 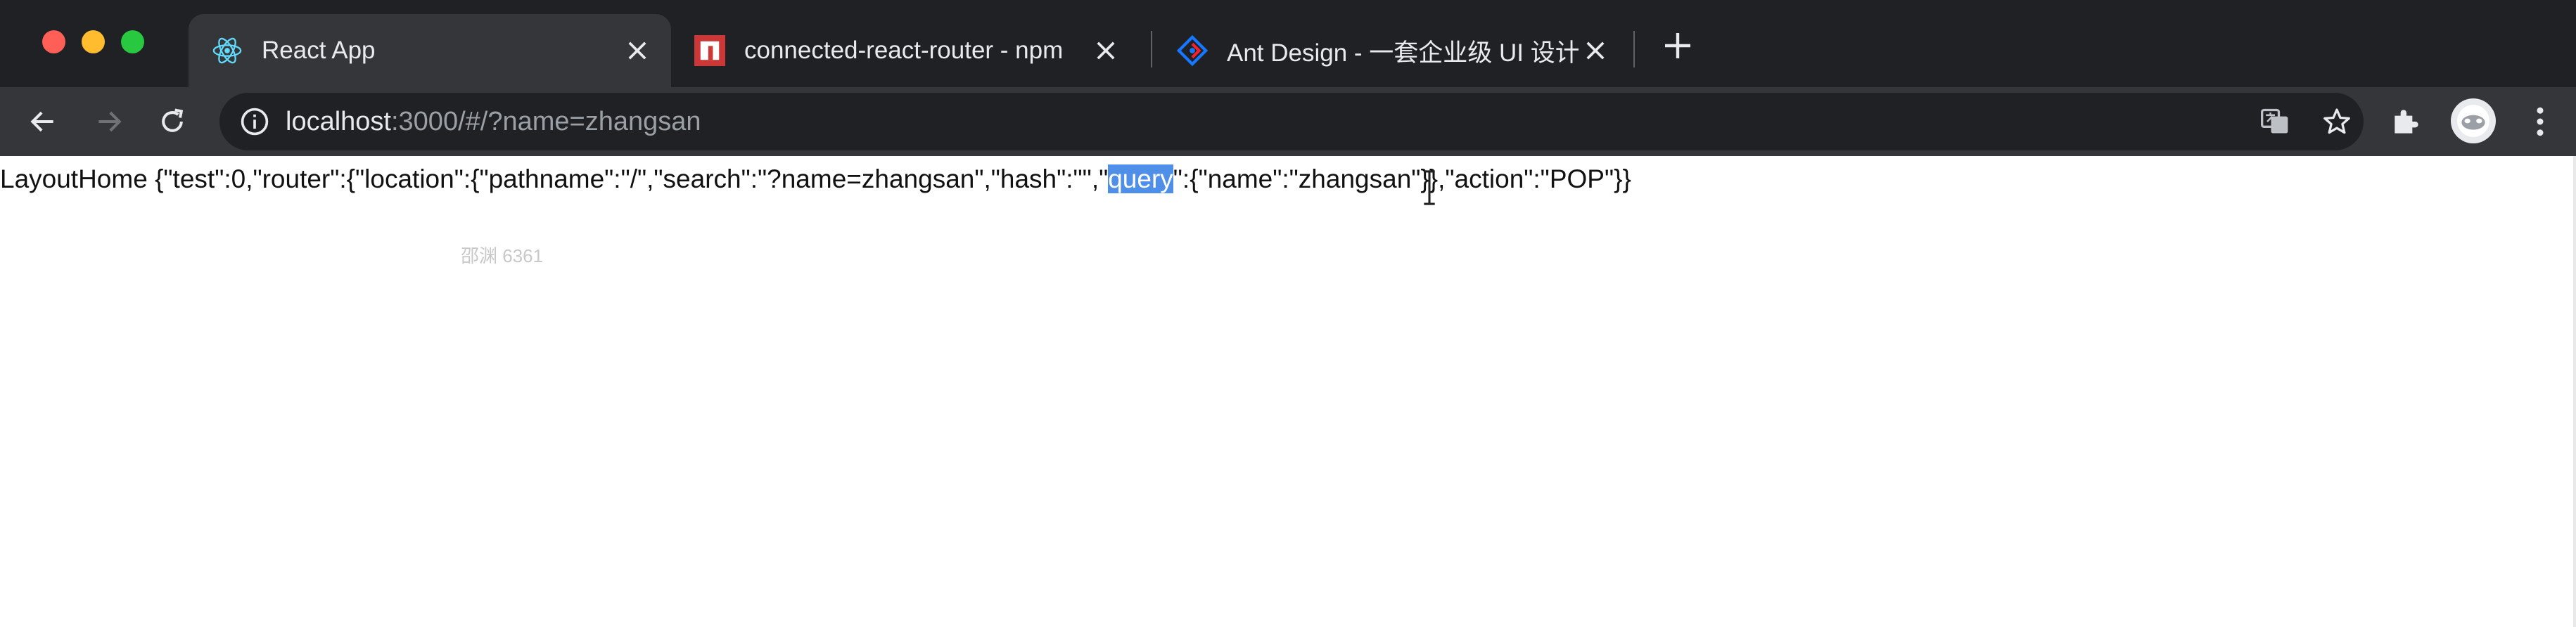 What do you see at coordinates (2406, 121) in the screenshot?
I see `extensions-puzzle-icon` at bounding box center [2406, 121].